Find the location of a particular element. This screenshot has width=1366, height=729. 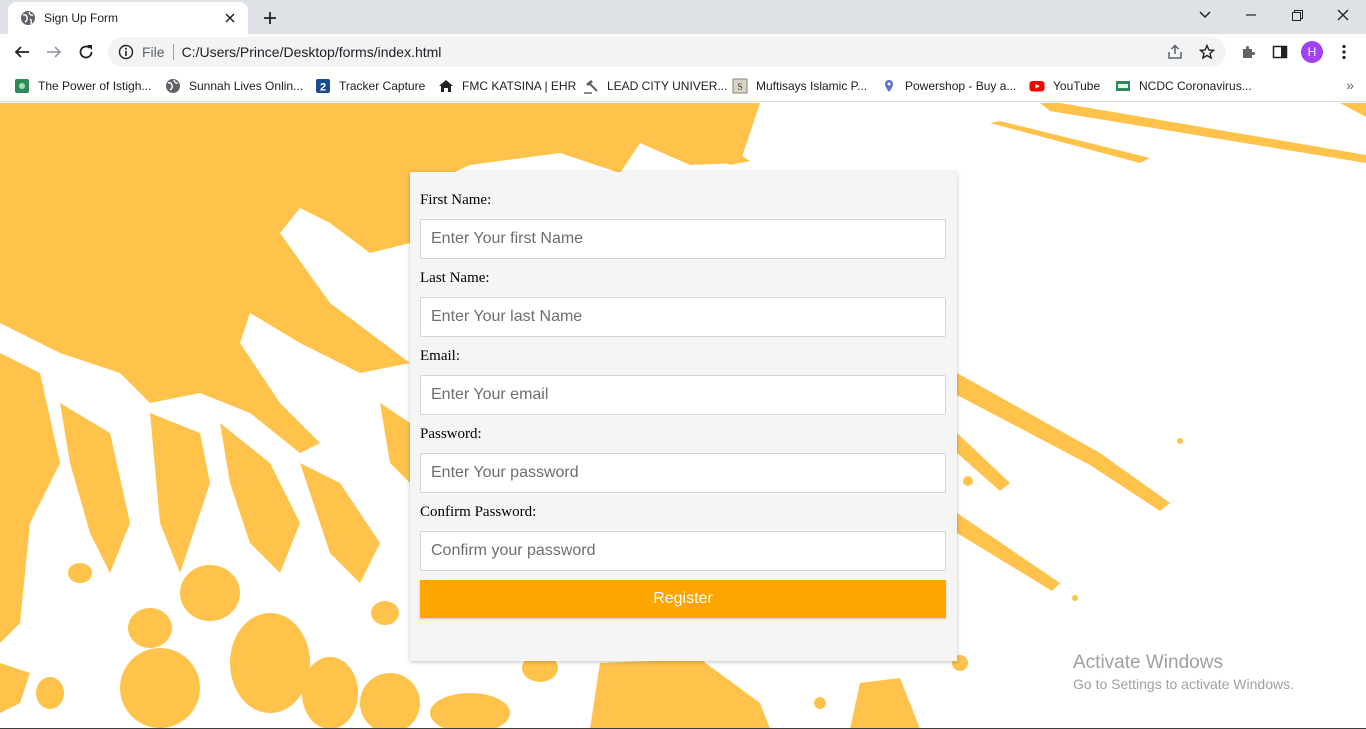

back-button is located at coordinates (22, 52).